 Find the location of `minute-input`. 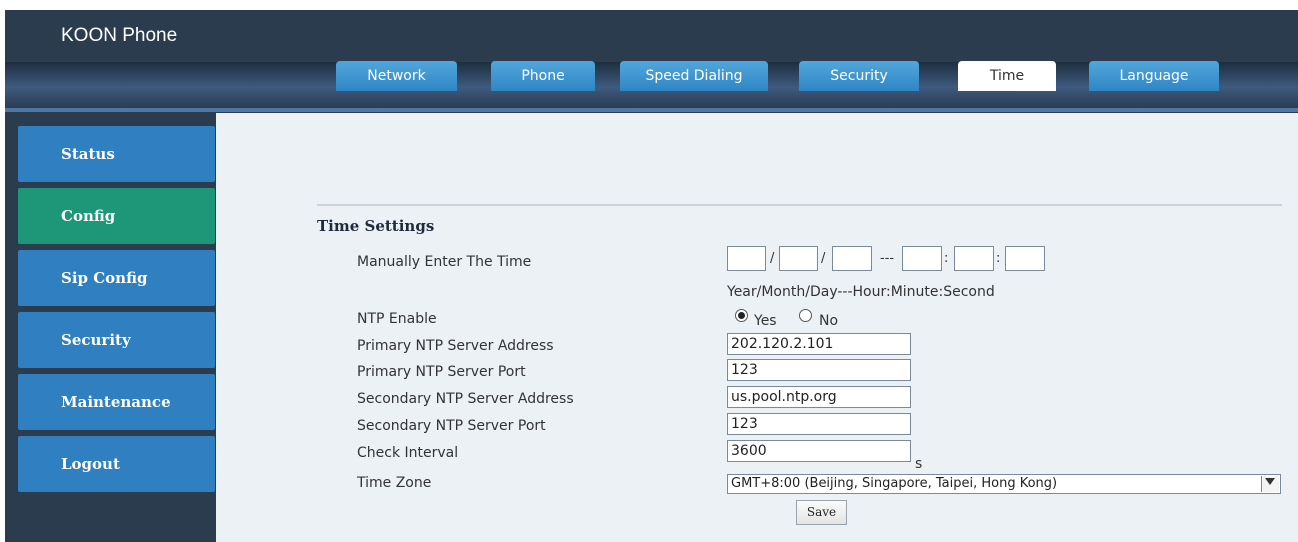

minute-input is located at coordinates (974, 258).